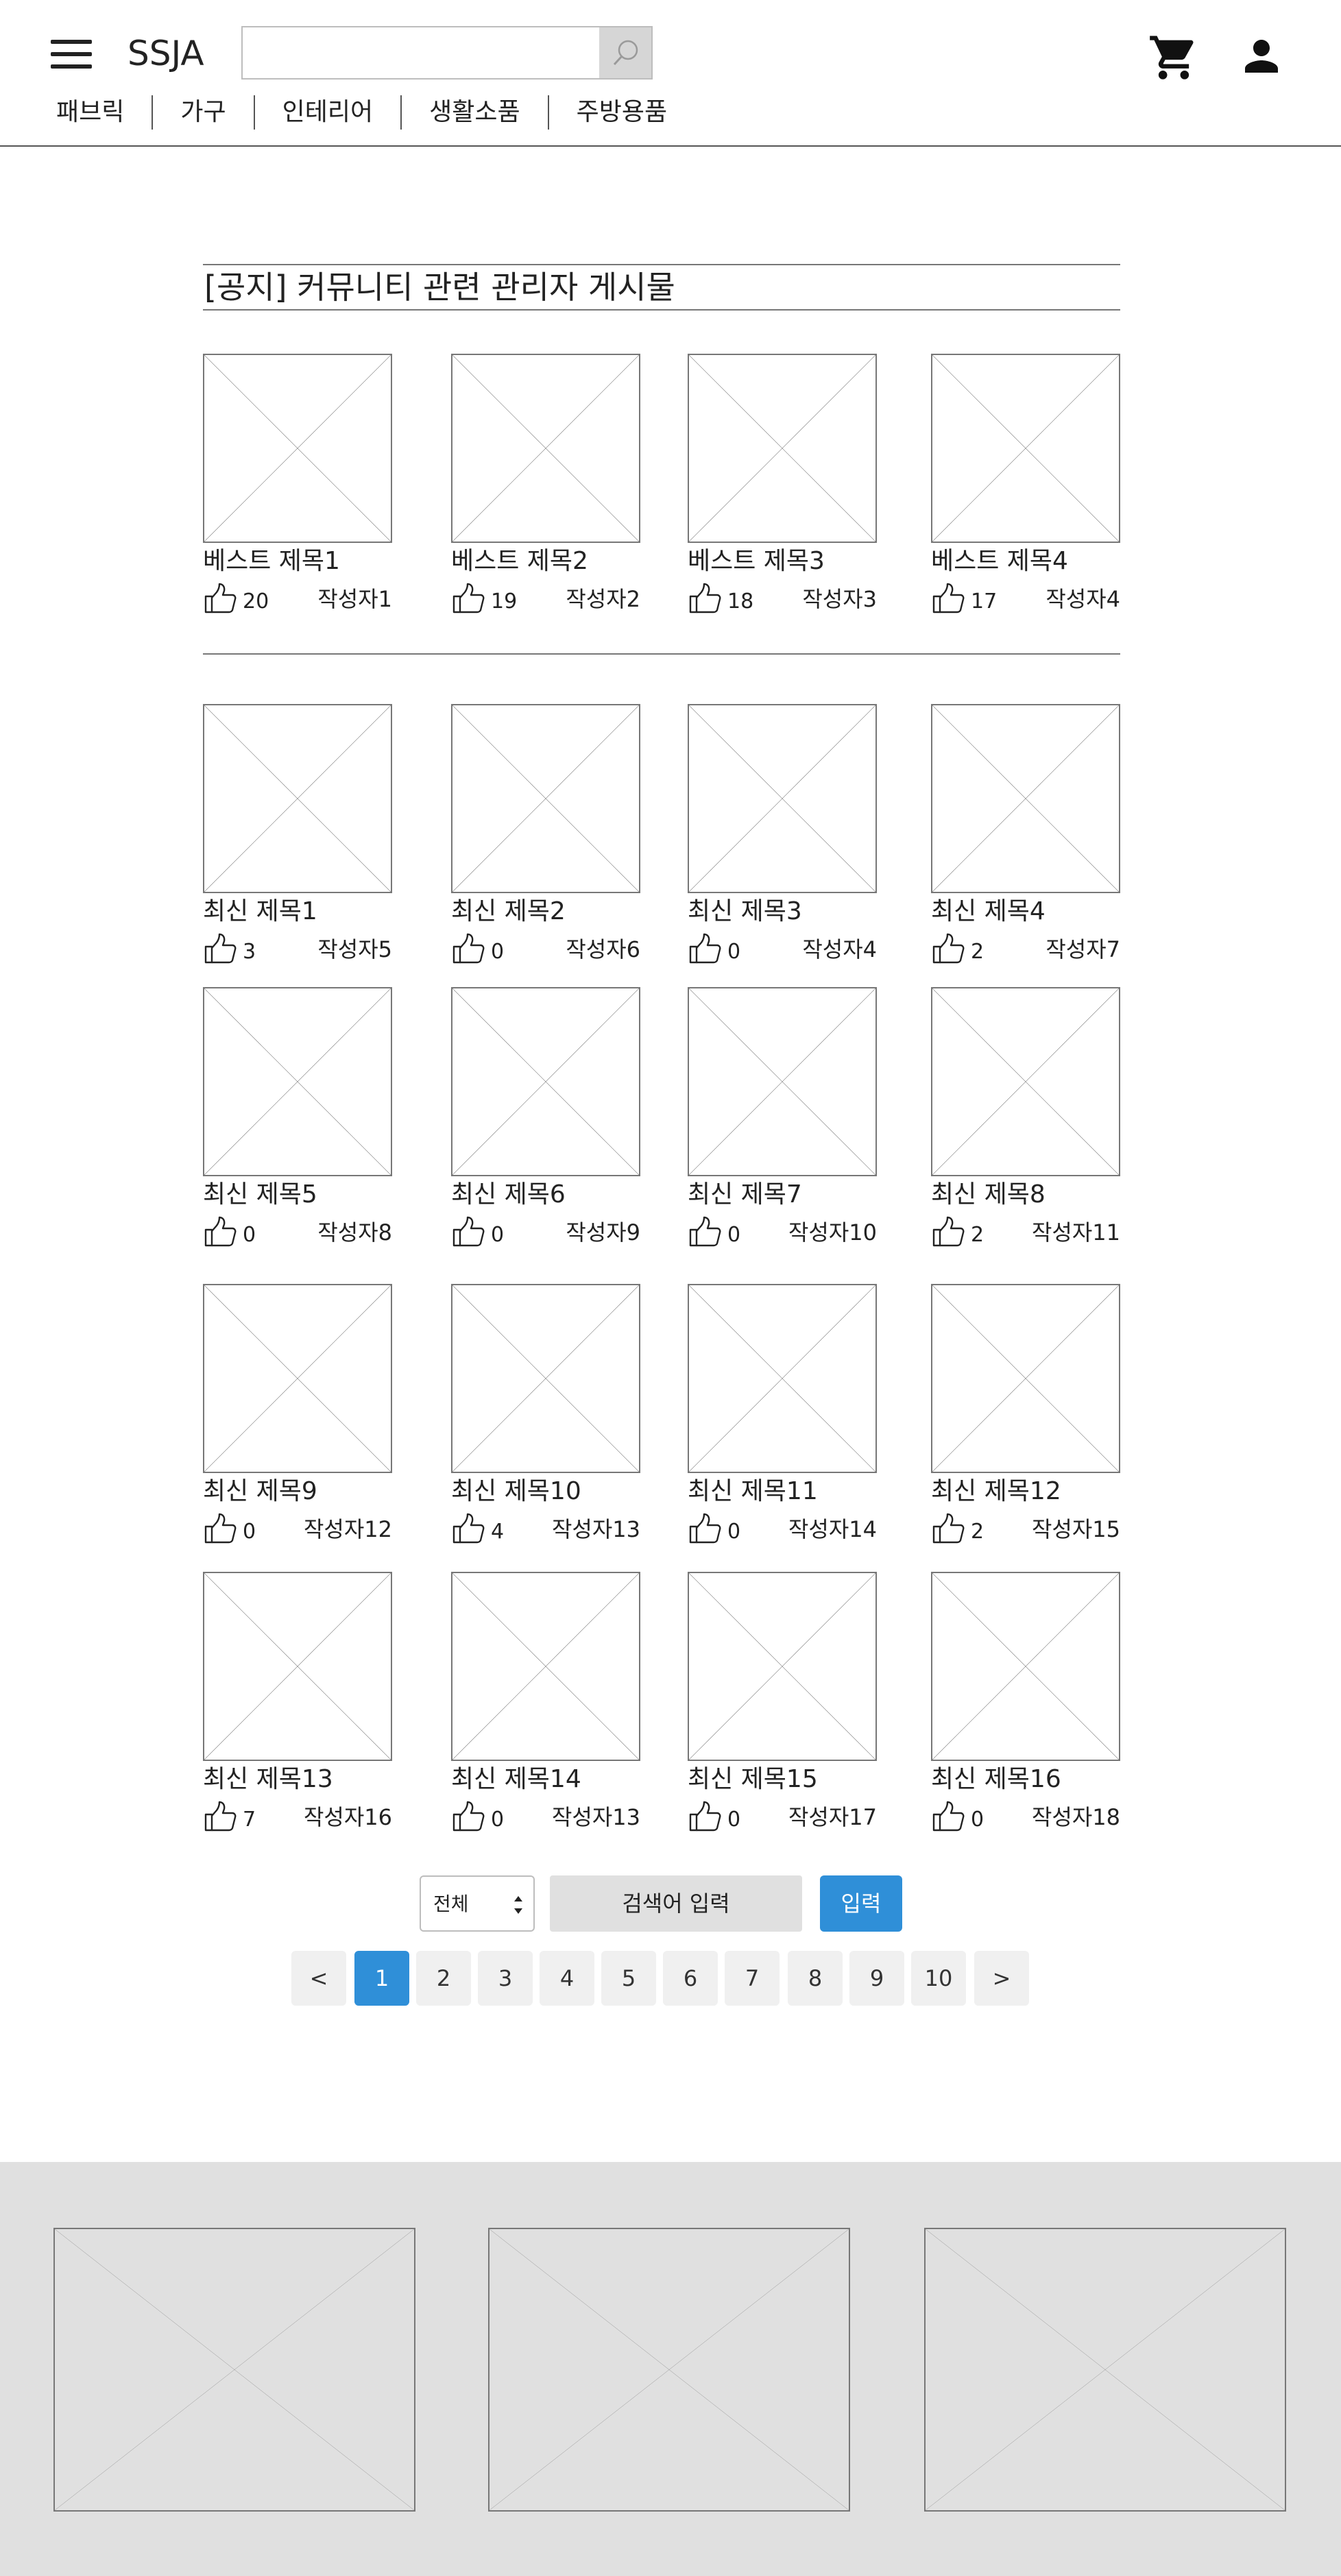  I want to click on post-title: 최신 제목2, so click(509, 912).